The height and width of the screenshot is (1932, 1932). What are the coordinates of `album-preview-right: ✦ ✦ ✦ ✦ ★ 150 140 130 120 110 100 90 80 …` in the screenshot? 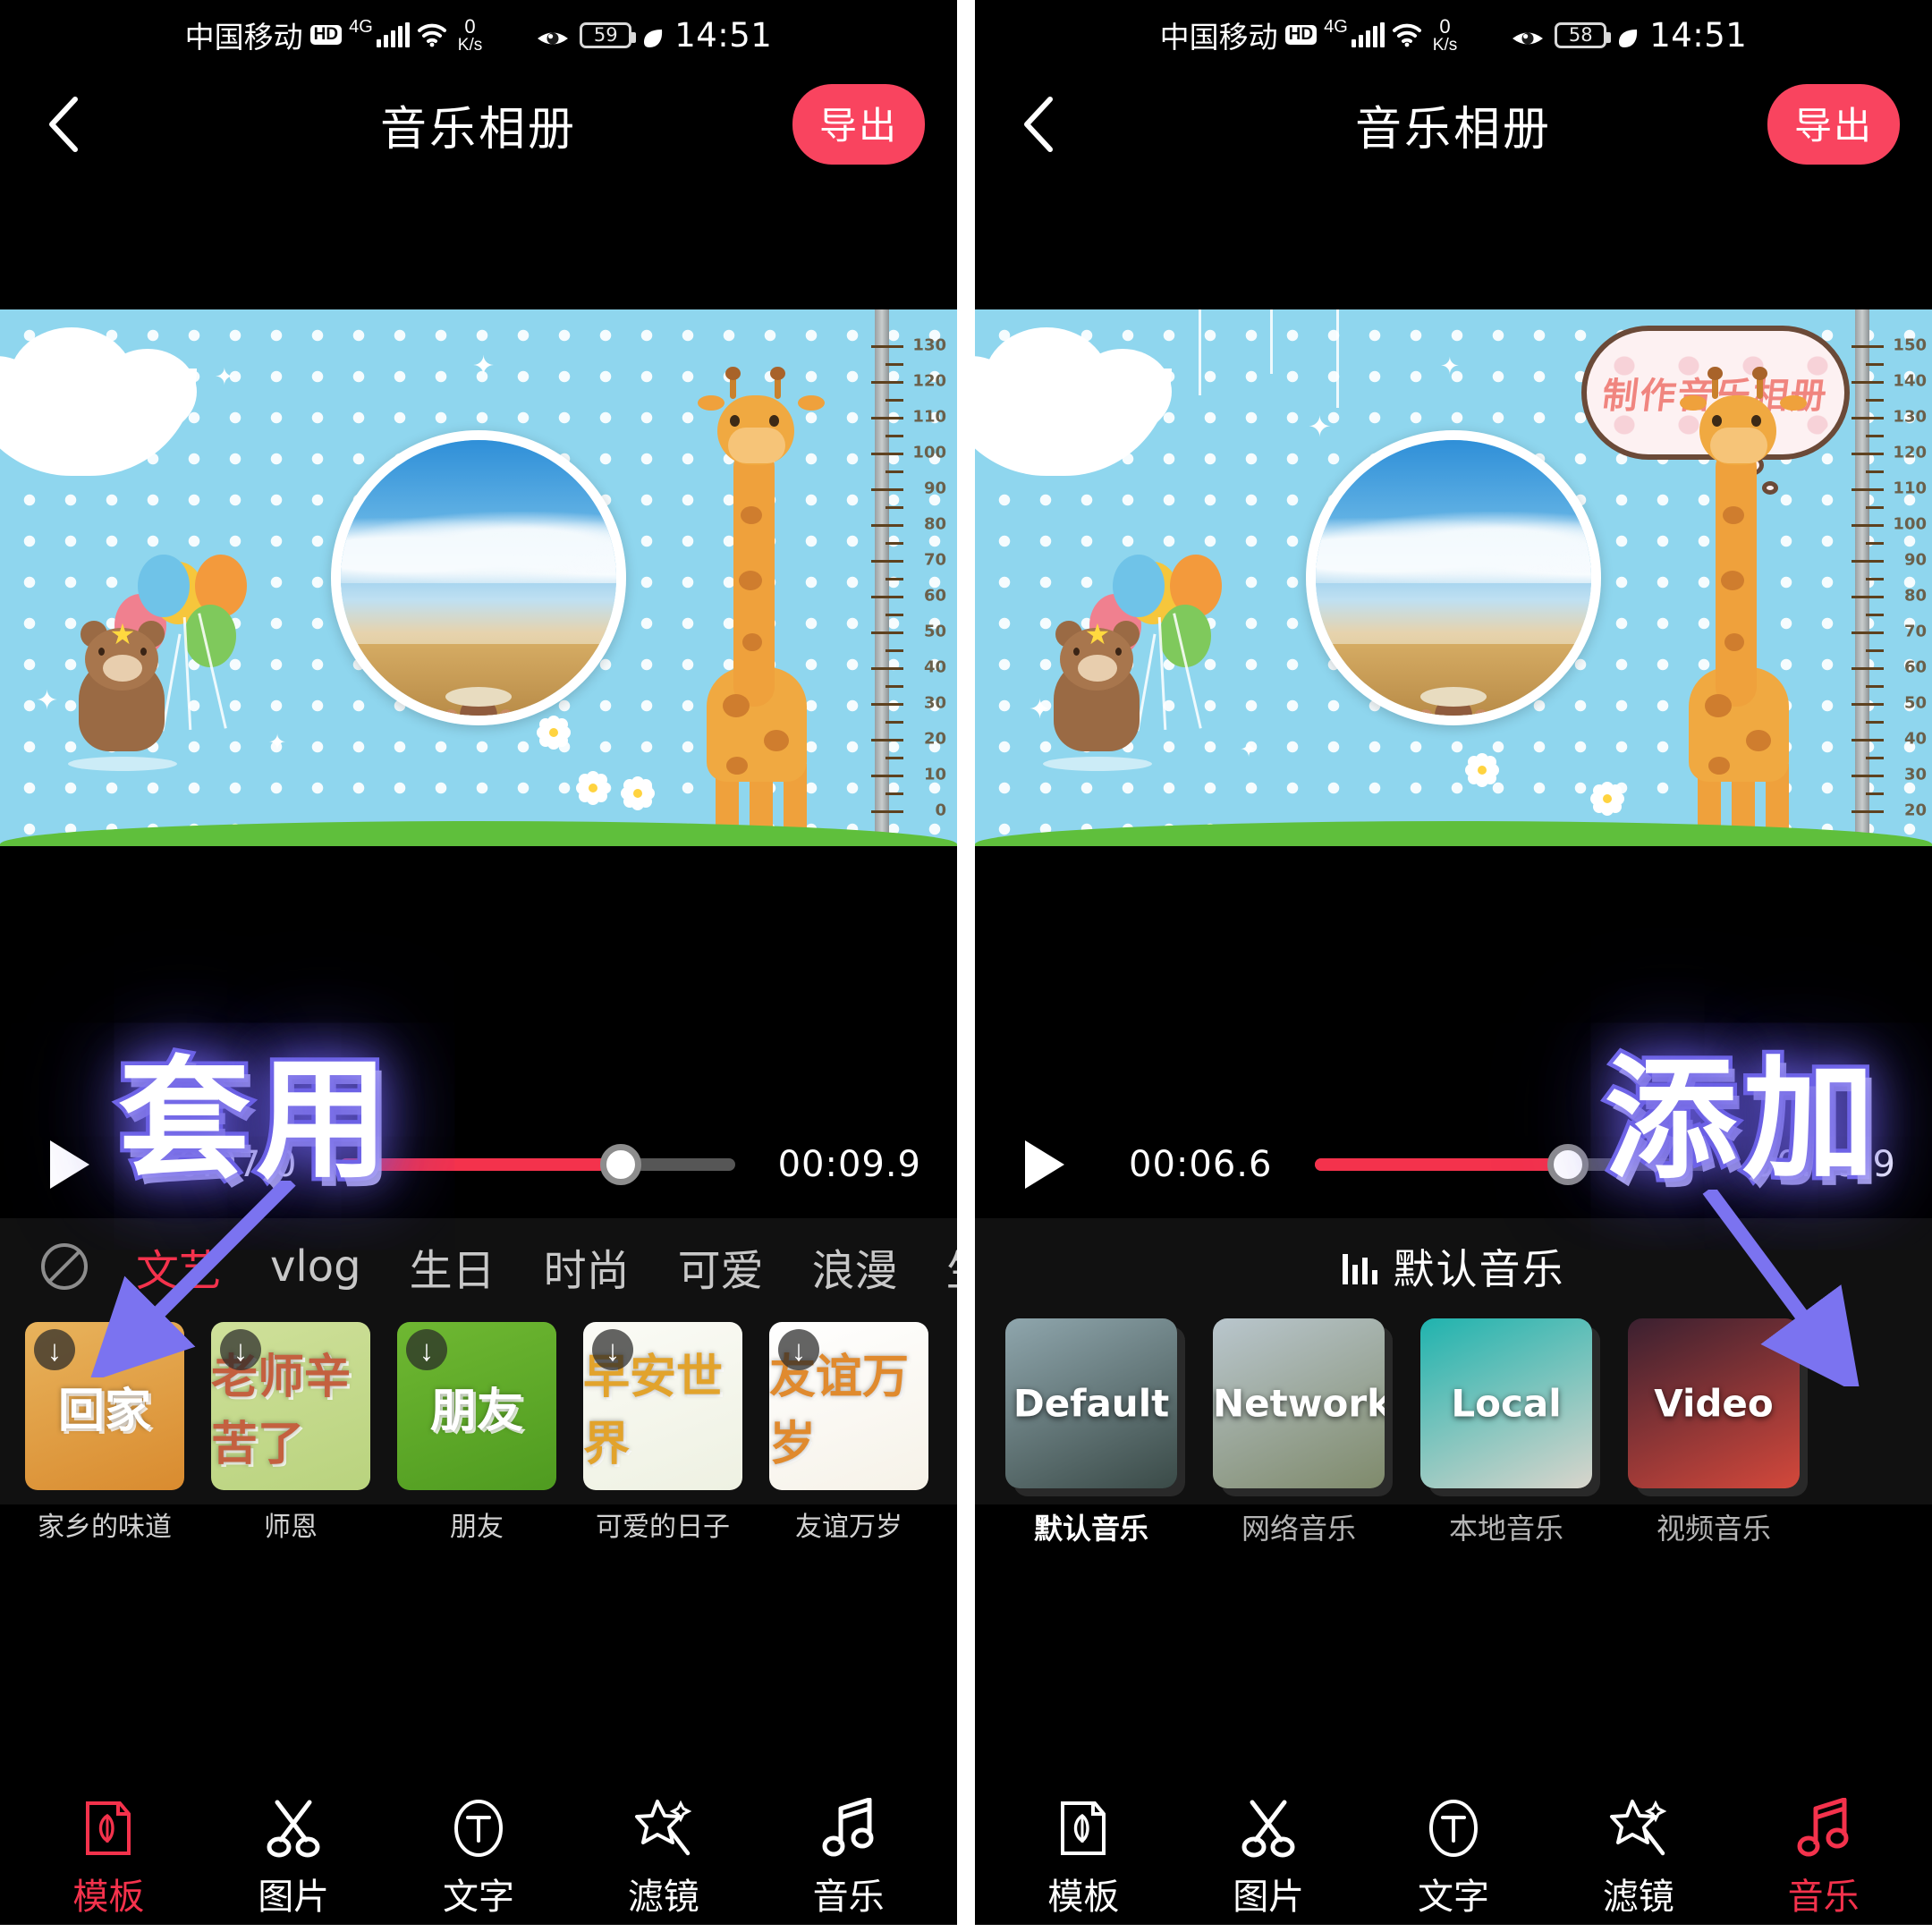 It's located at (1453, 577).